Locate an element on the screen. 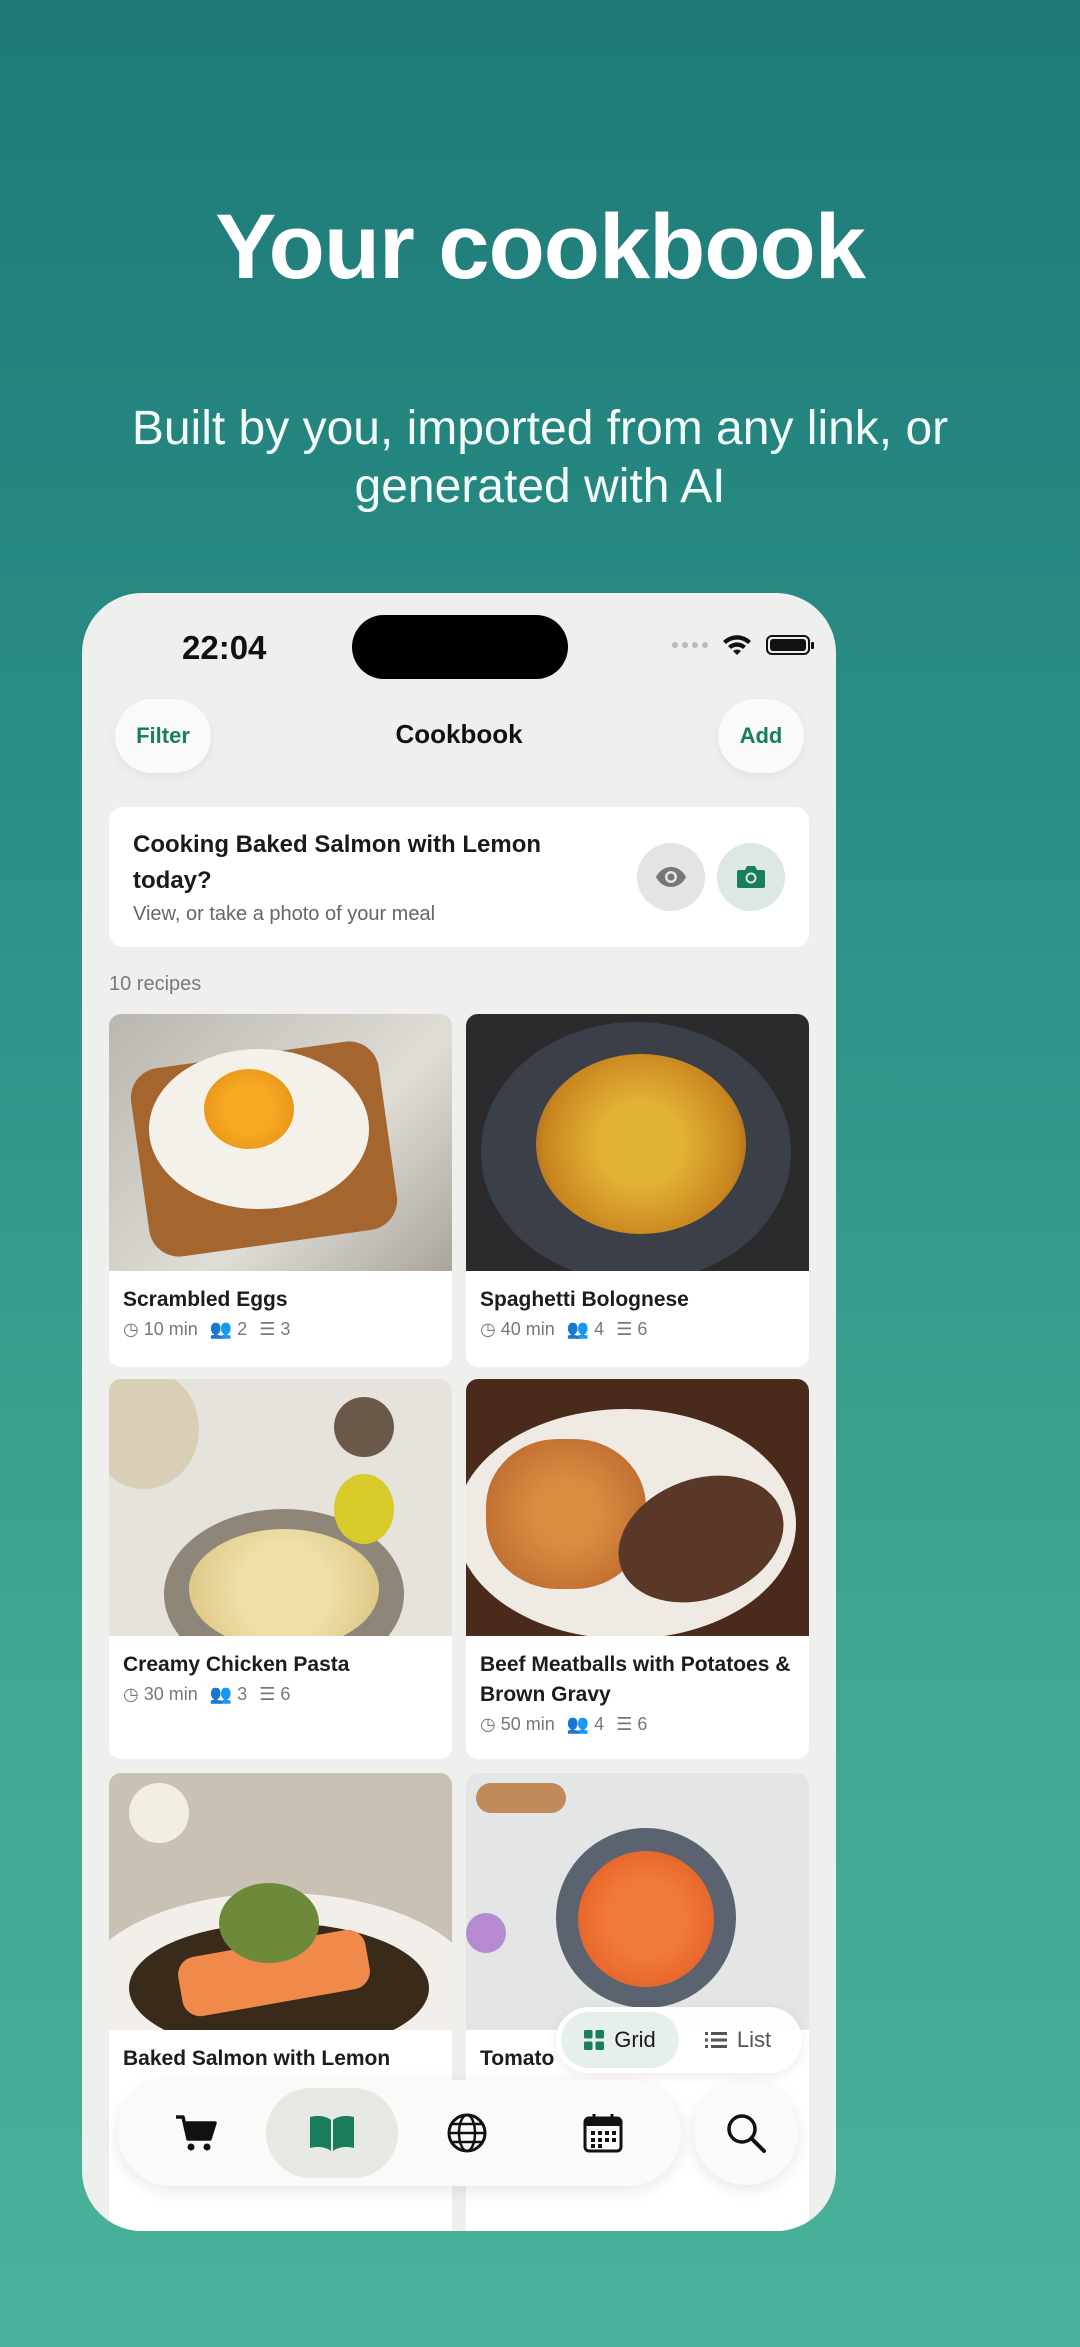 This screenshot has width=1080, height=2347. recipe-title: Scrambled Eggs is located at coordinates (205, 1299).